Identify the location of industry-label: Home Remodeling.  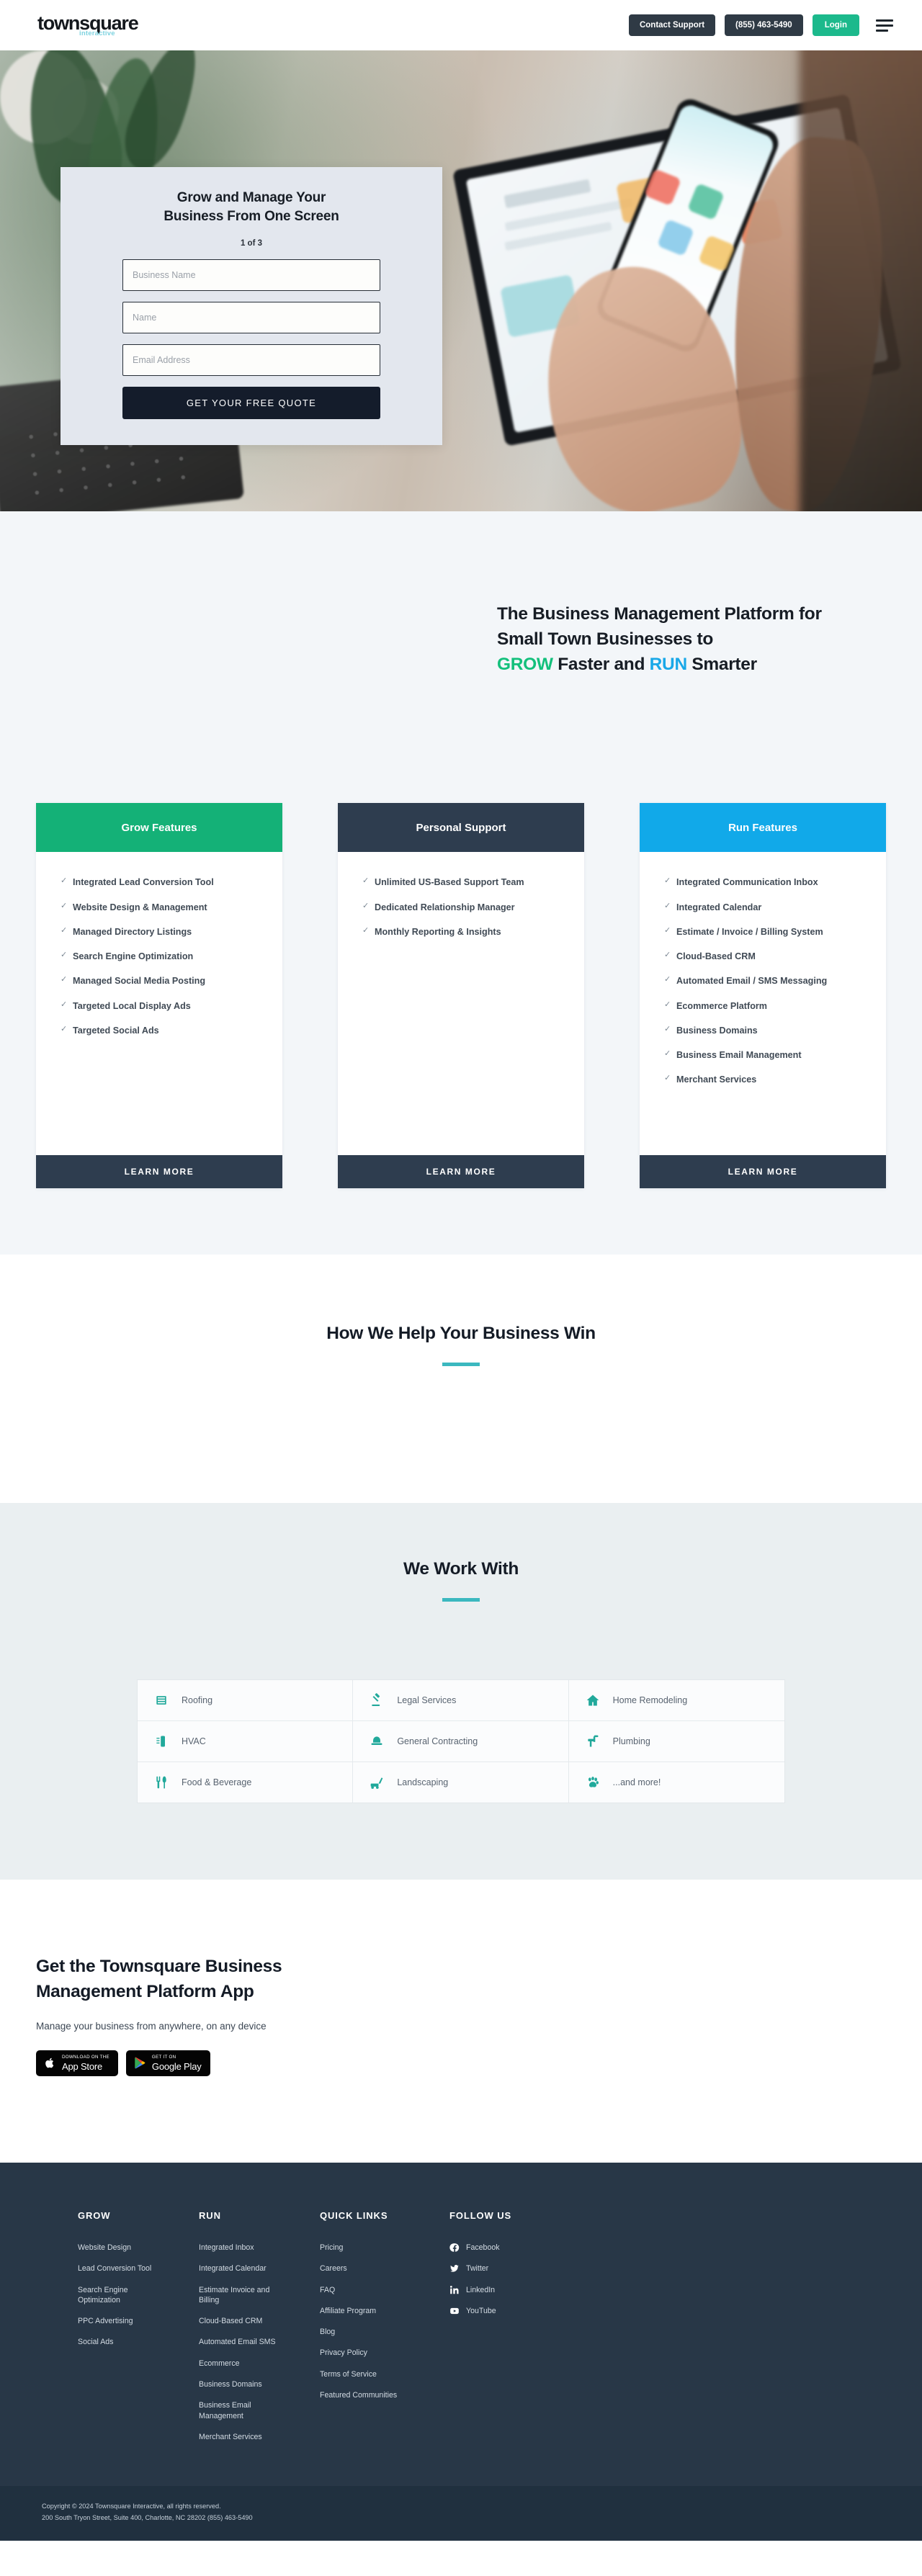
(650, 1700).